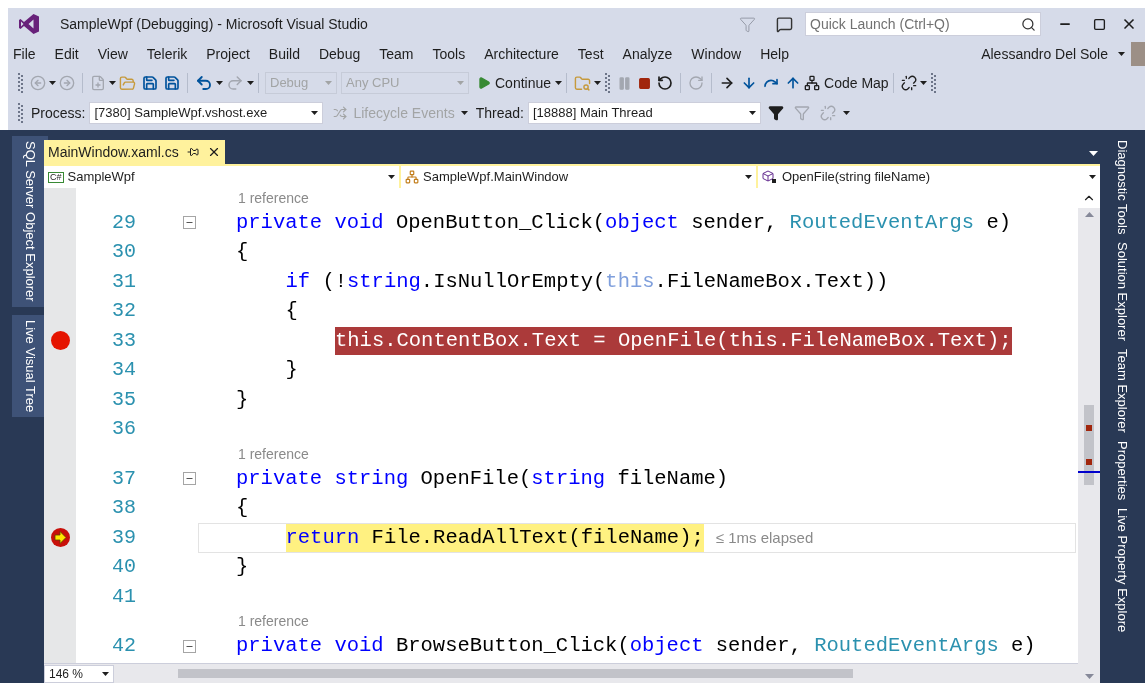 The height and width of the screenshot is (683, 1145). What do you see at coordinates (167, 54) in the screenshot?
I see `menu-item: Telerik` at bounding box center [167, 54].